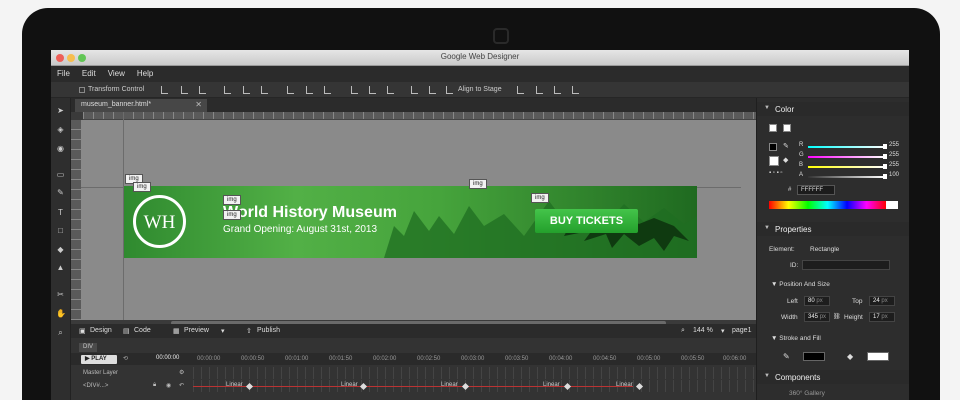 Image resolution: width=960 pixels, height=400 pixels. I want to click on component-item: 360° Gallery, so click(807, 393).